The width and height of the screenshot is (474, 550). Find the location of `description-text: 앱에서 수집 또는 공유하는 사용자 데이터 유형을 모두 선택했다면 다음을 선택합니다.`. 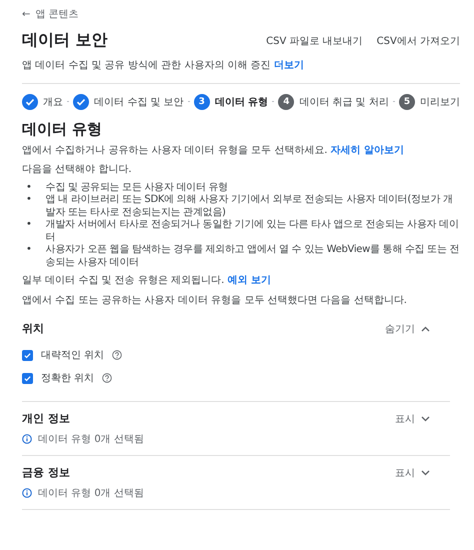

description-text: 앱에서 수집 또는 공유하는 사용자 데이터 유형을 모두 선택했다면 다음을 선택합니다. is located at coordinates (215, 300).